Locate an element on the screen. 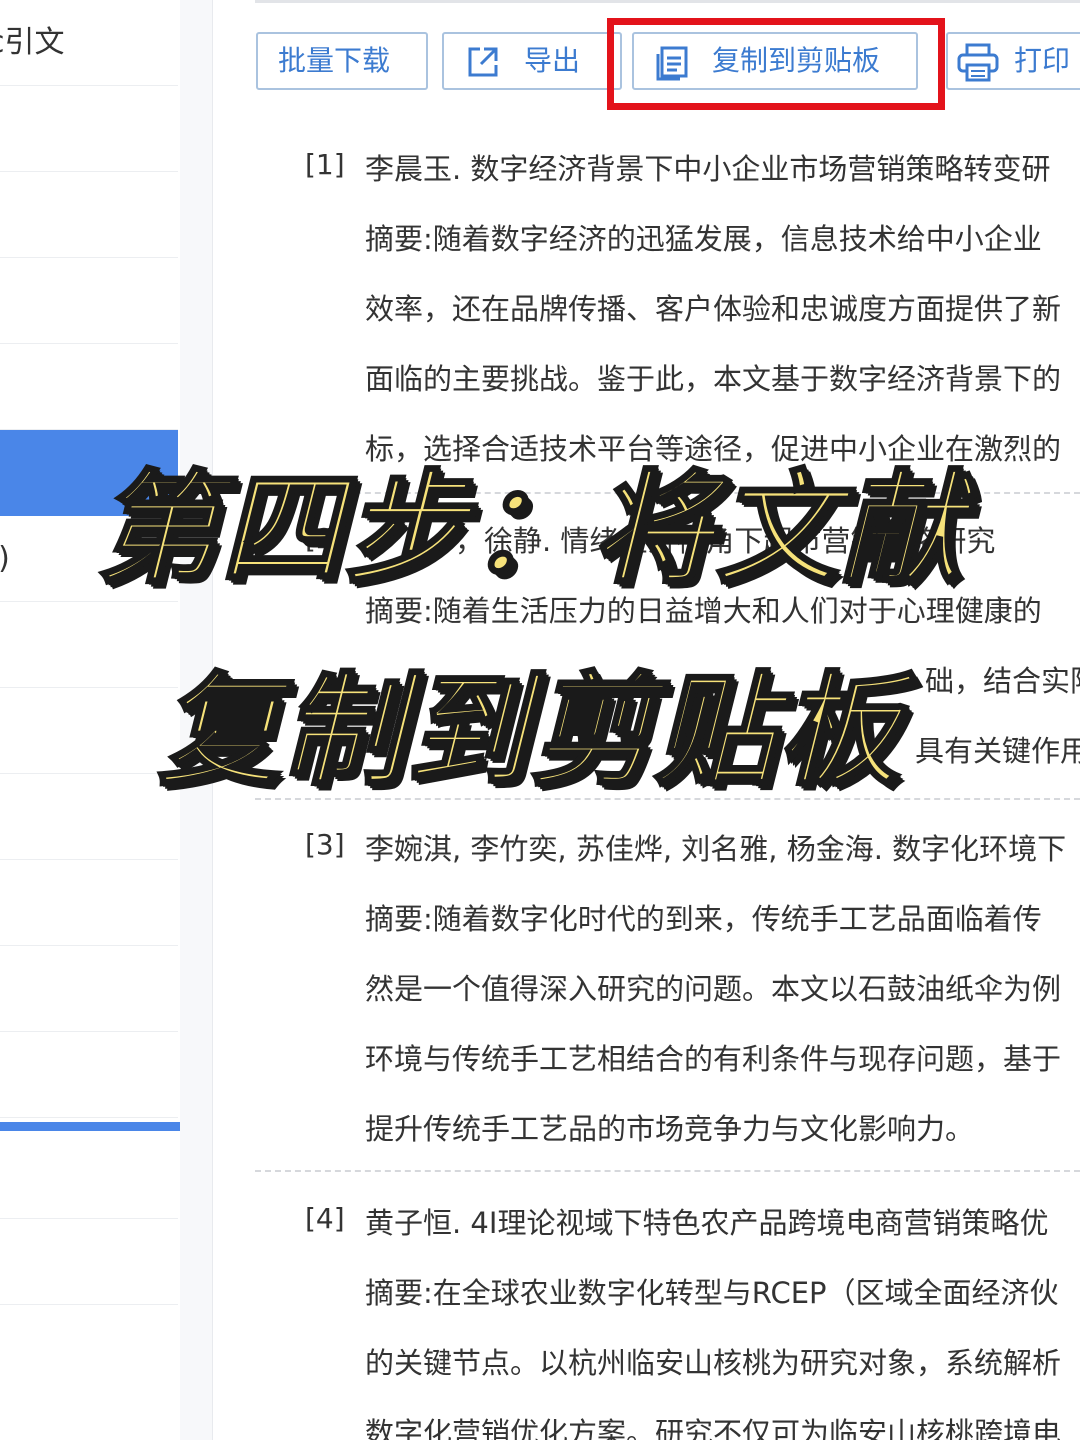 The width and height of the screenshot is (1080, 1440). reference-abstract-line: 环境与传统手工艺相结合的有利条件与现存问题，基于 is located at coordinates (713, 1059).